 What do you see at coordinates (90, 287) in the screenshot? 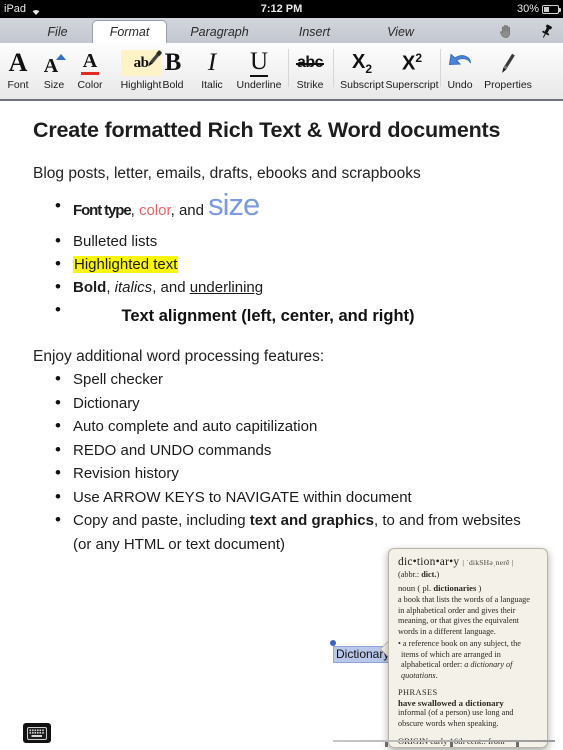
I see `bold-sample-text: Bold` at bounding box center [90, 287].